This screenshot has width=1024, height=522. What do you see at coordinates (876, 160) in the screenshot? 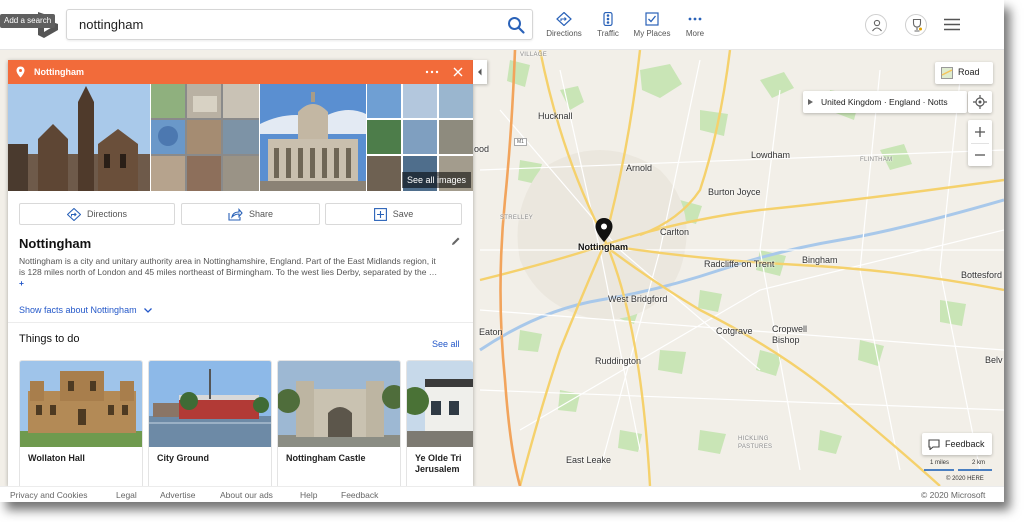
I see `map-district-label: FLINTHAM` at bounding box center [876, 160].